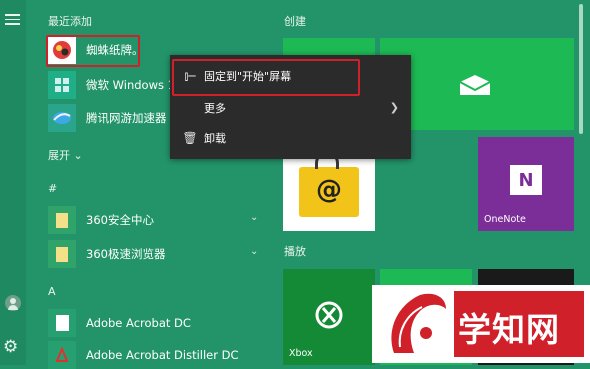 Image resolution: width=590 pixels, height=369 pixels. Describe the element at coordinates (93, 51) in the screenshot. I see `highlight-box-app` at that location.